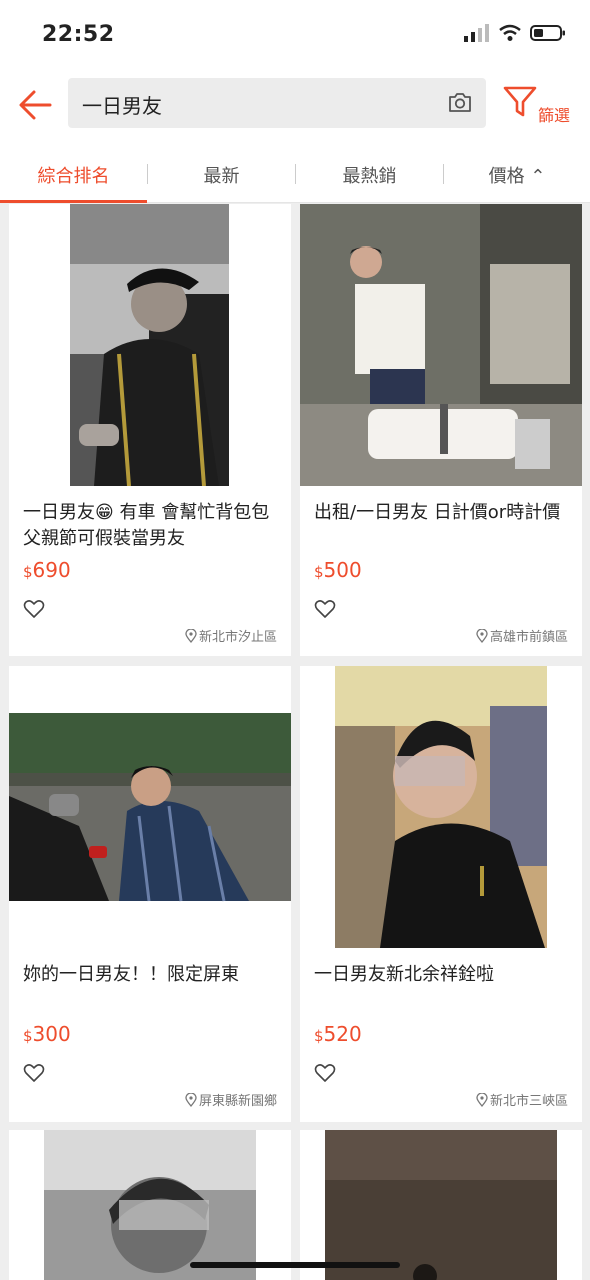  Describe the element at coordinates (517, 175) in the screenshot. I see `tab-price: 價格 ⌃` at that location.